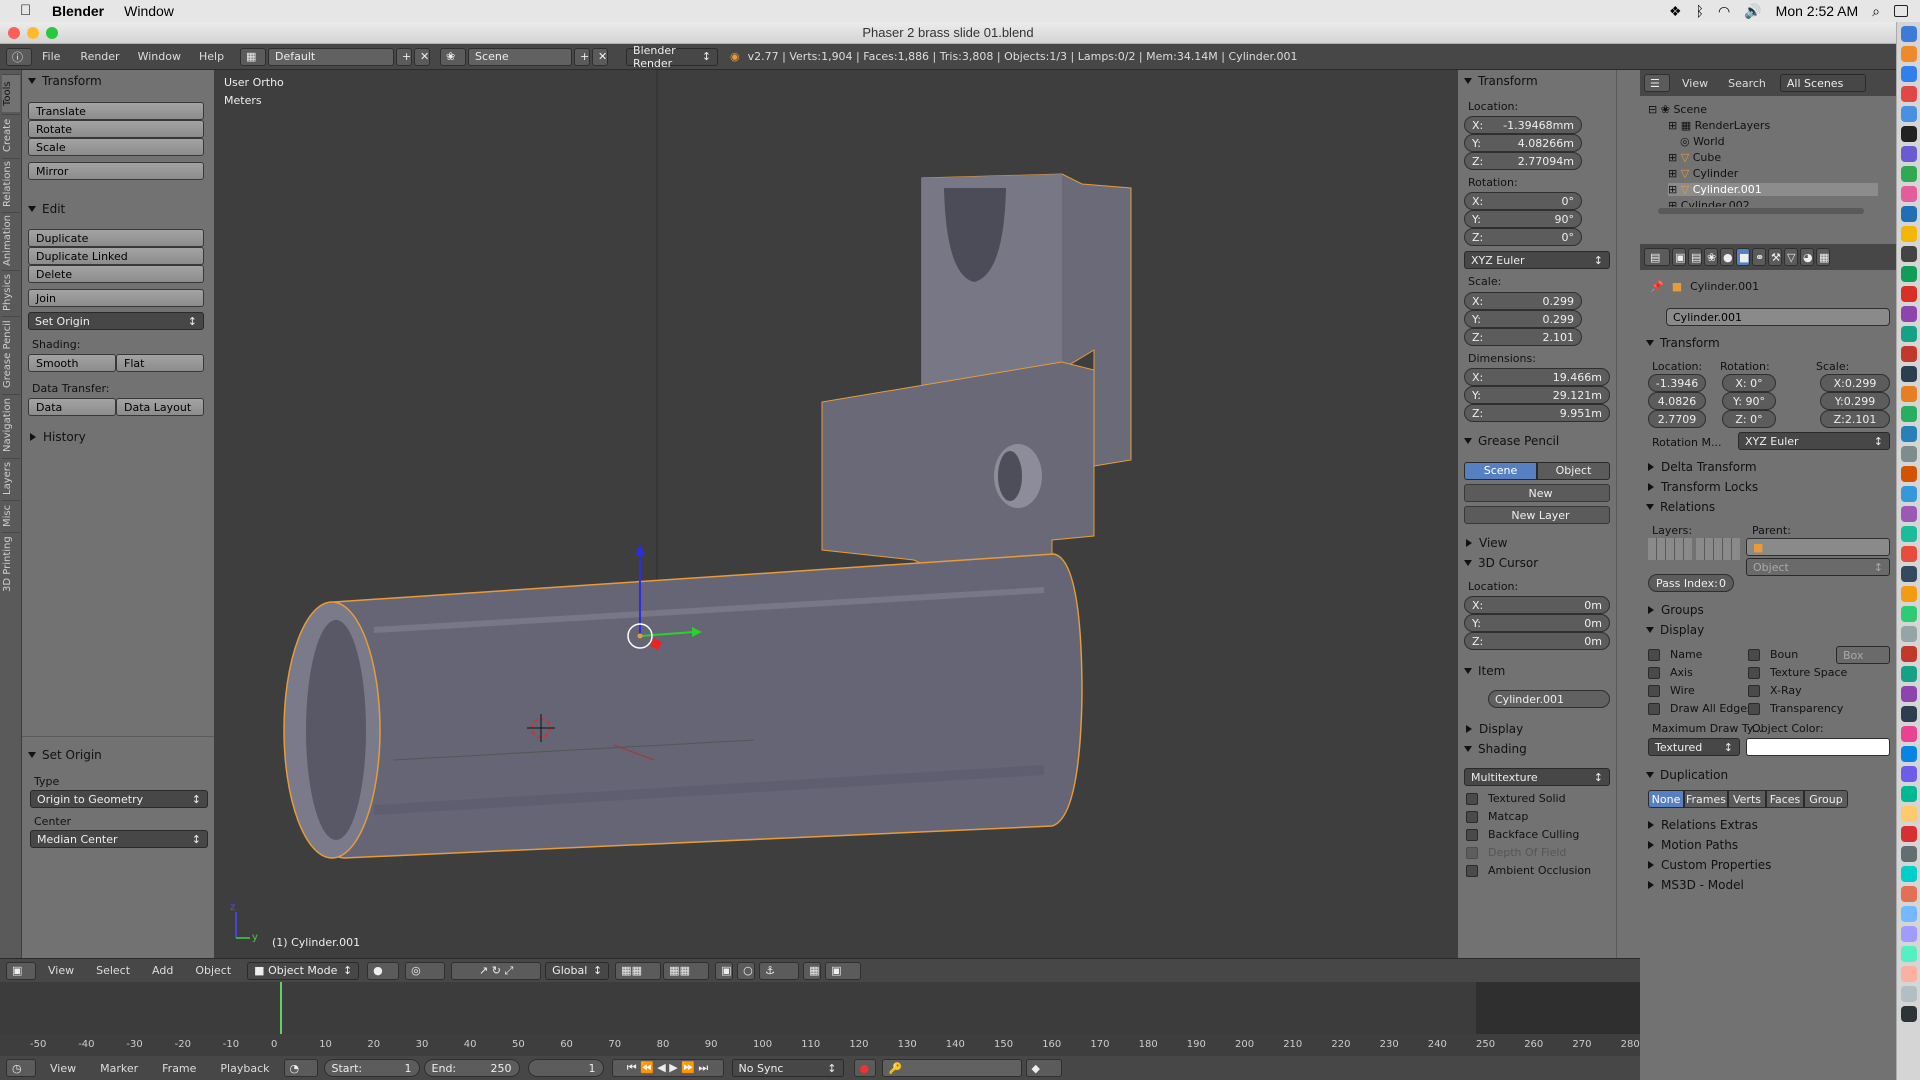 The width and height of the screenshot is (1920, 1080). What do you see at coordinates (667, 1068) in the screenshot?
I see `playback-controls: ⏮ ⏪ ◀ ▶ ⏩ ⏭` at bounding box center [667, 1068].